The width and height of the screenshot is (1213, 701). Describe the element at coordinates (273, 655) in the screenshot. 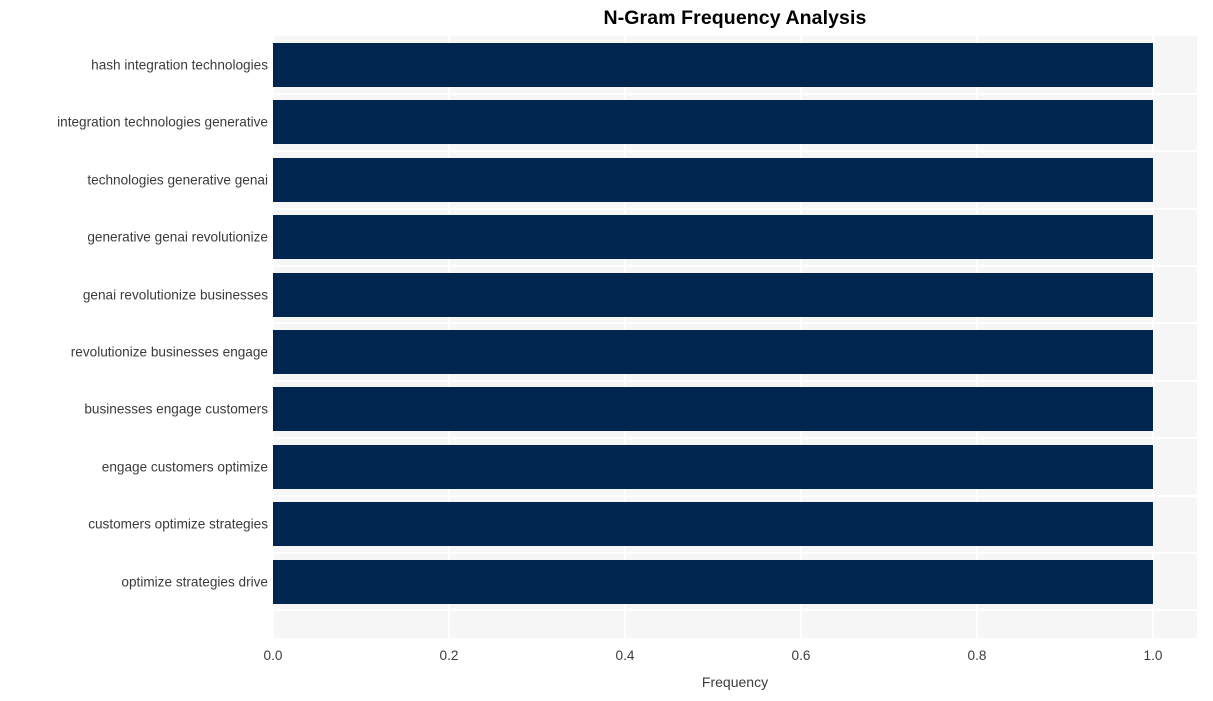

I see `x-axis-tick-label: 0.0` at that location.